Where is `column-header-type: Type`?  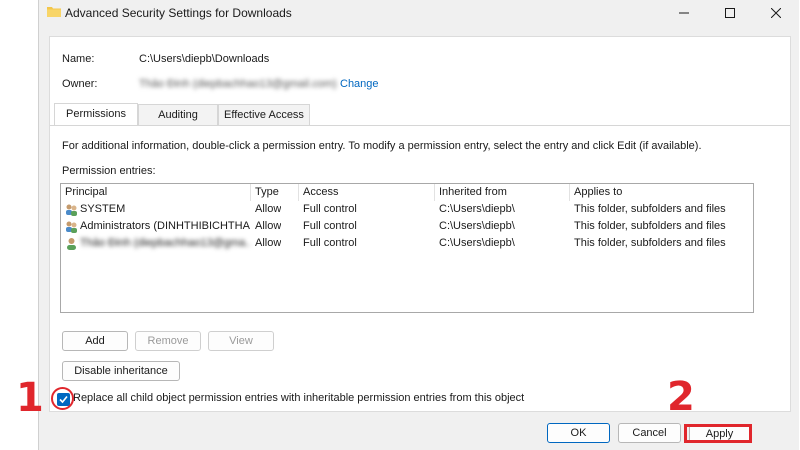
column-header-type: Type is located at coordinates (275, 192).